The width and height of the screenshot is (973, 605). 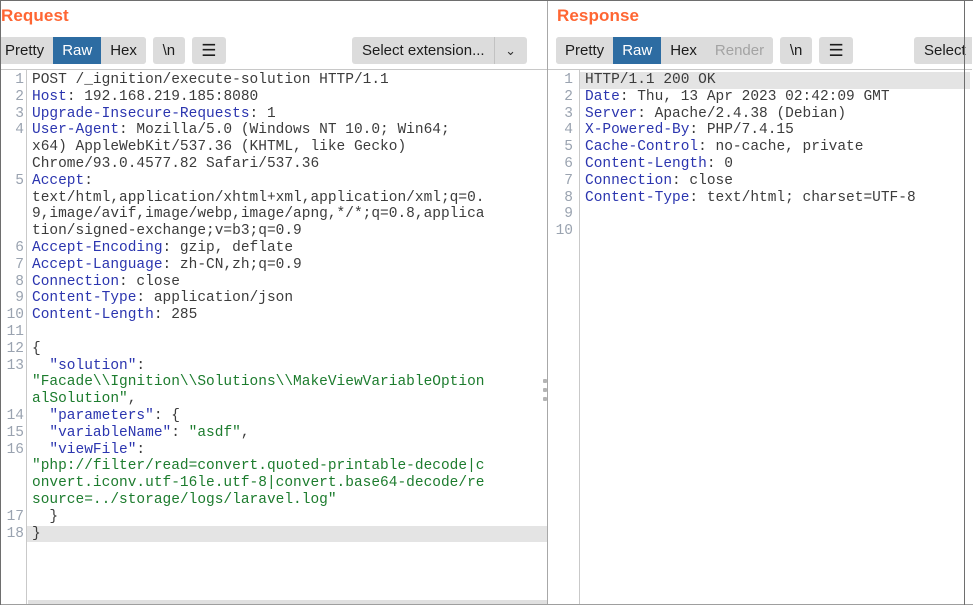 I want to click on line-number: 12, so click(x=15, y=348).